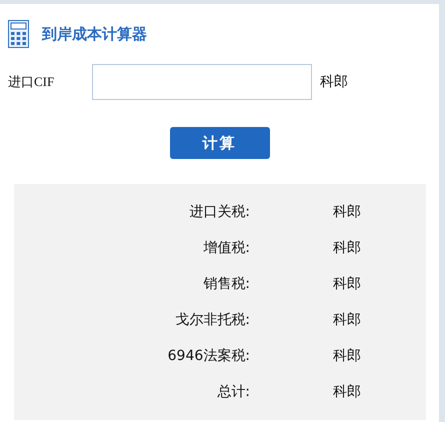 This screenshot has height=422, width=445. I want to click on field-label: 进口CIF, so click(31, 82).